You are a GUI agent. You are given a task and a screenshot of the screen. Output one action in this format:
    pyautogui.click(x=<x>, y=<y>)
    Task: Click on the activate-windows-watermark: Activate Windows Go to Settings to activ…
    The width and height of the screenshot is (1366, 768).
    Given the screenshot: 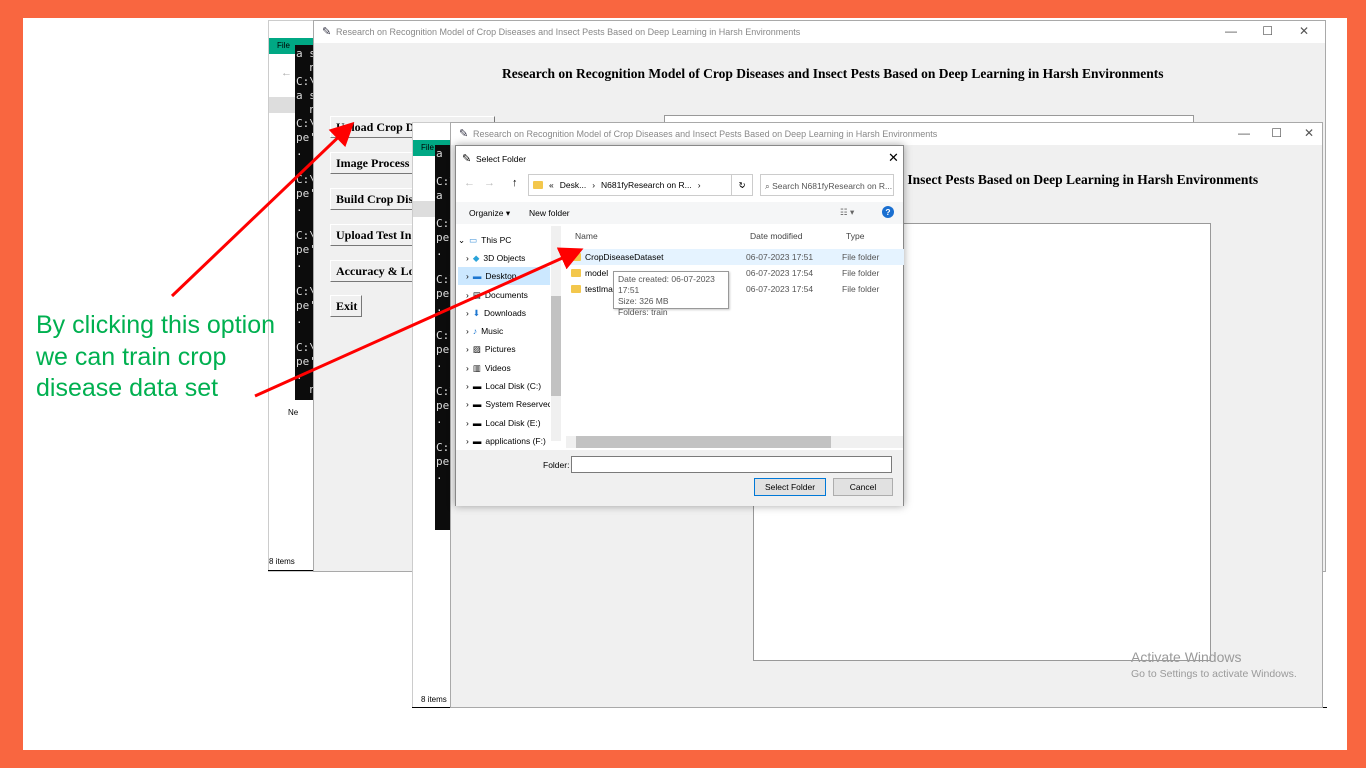 What is the action you would take?
    pyautogui.click(x=1214, y=664)
    